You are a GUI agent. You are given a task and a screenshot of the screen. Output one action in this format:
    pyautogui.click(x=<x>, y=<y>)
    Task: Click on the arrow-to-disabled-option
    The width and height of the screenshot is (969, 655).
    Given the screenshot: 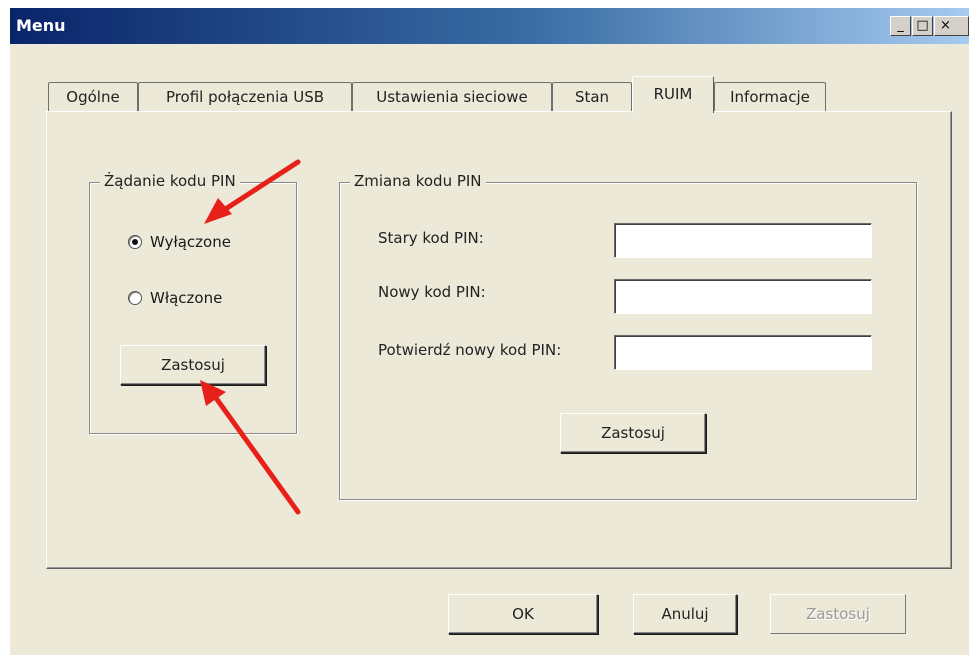 What is the action you would take?
    pyautogui.click(x=252, y=191)
    